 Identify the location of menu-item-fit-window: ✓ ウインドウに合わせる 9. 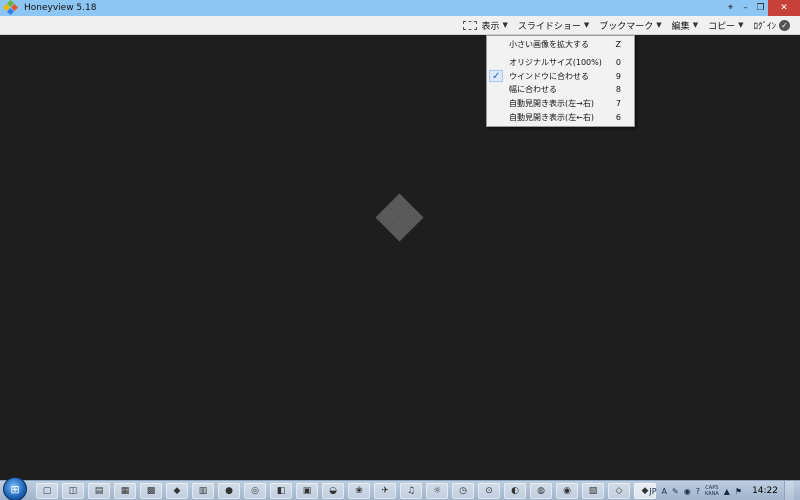
(560, 76).